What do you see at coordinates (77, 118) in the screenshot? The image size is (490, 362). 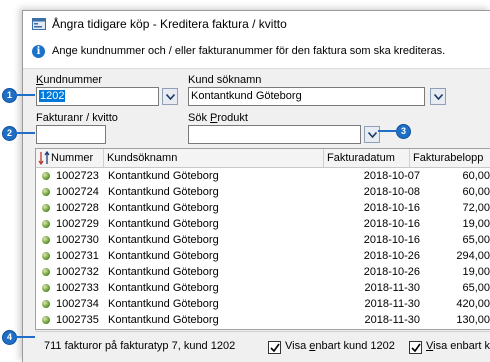 I see `fakturanr-label: Fakturanr / kvitto` at bounding box center [77, 118].